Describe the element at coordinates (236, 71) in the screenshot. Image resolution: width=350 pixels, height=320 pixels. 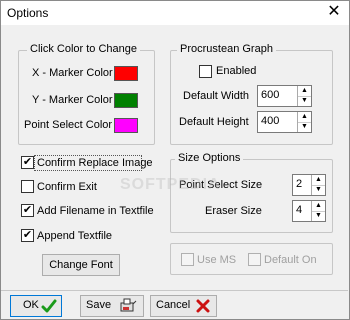
I see `enabled-label: Enabled` at that location.